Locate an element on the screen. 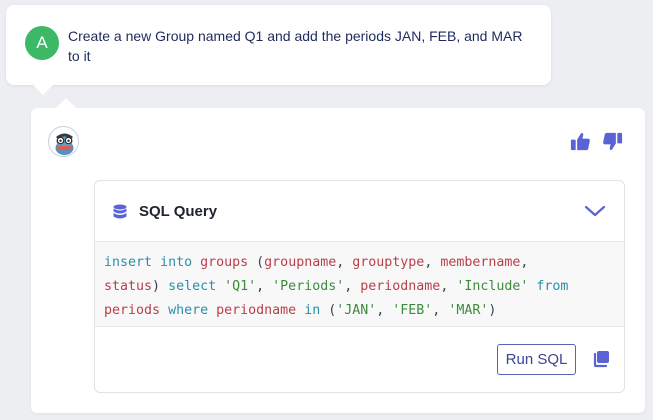 This screenshot has height=420, width=653. run-sql-button: Run SQL is located at coordinates (536, 359).